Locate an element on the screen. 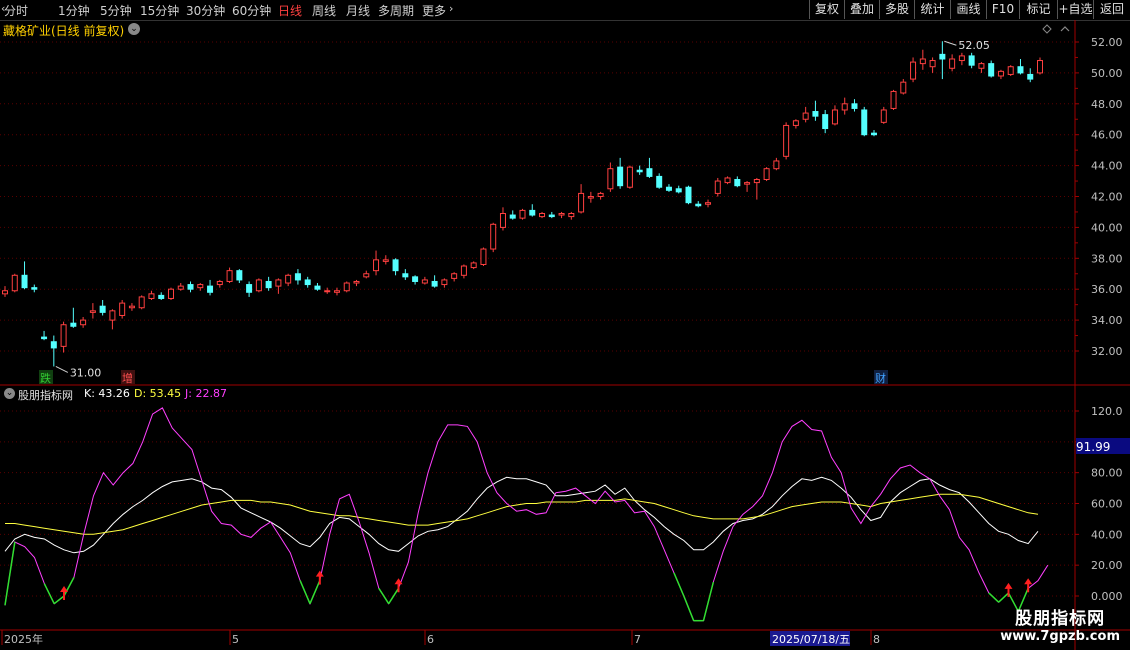 The width and height of the screenshot is (1130, 650). period-tab-1: 1分钟 is located at coordinates (74, 10).